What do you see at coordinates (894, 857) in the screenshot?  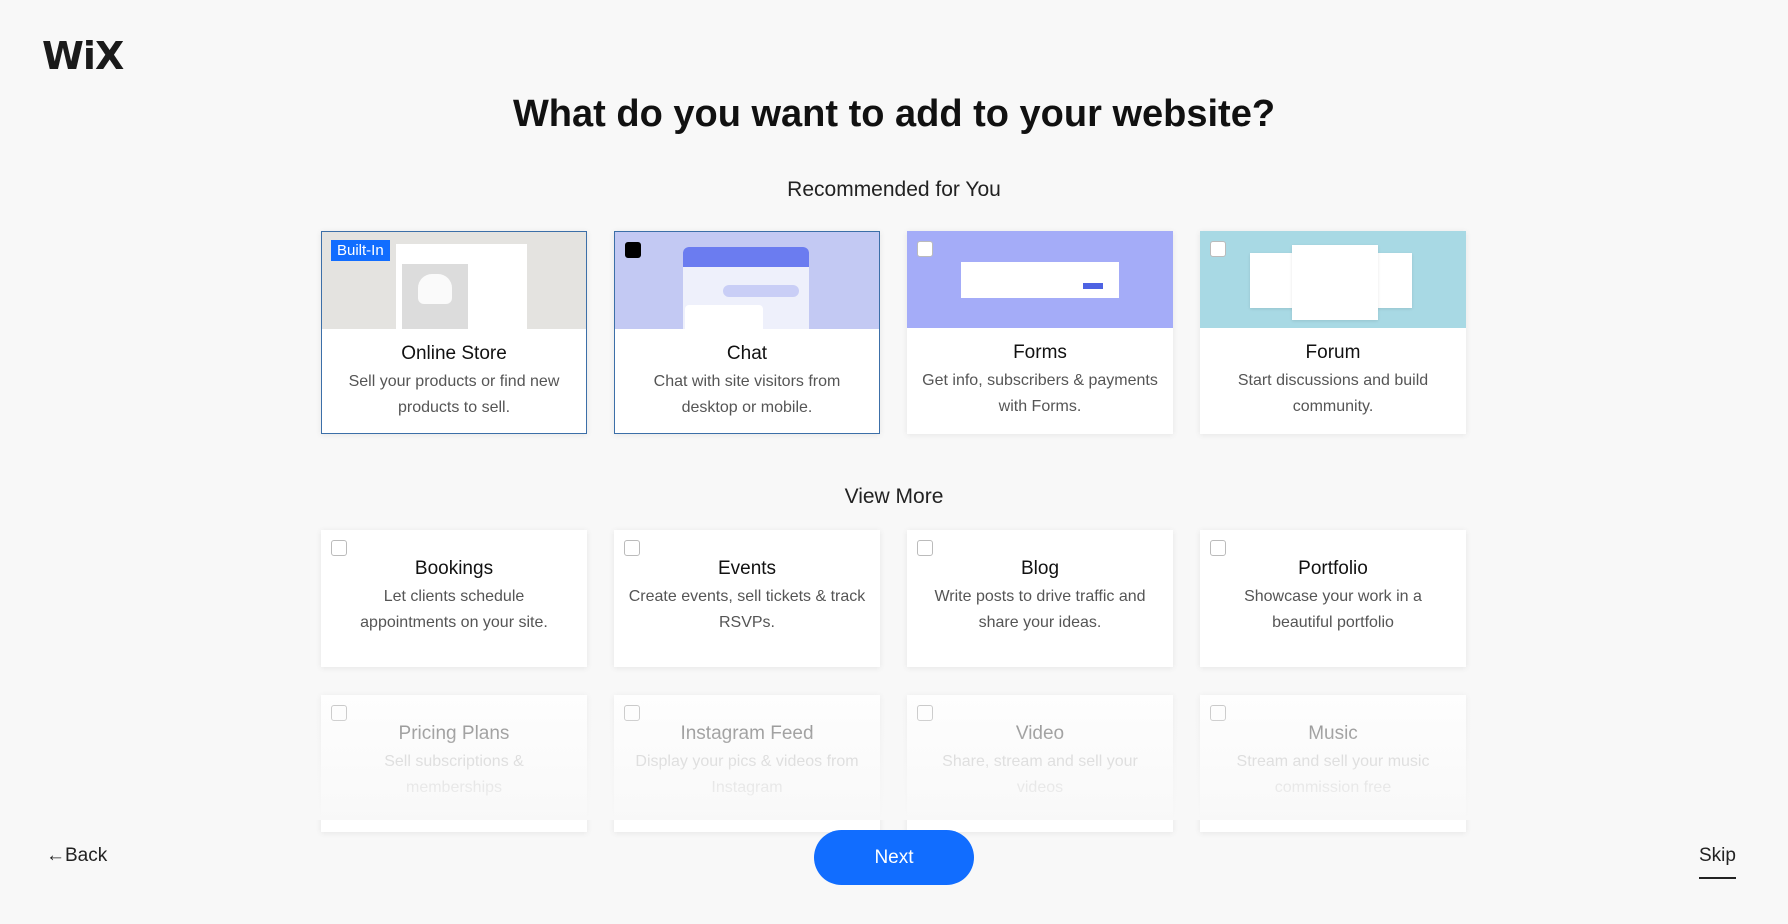 I see `next-button: Next` at bounding box center [894, 857].